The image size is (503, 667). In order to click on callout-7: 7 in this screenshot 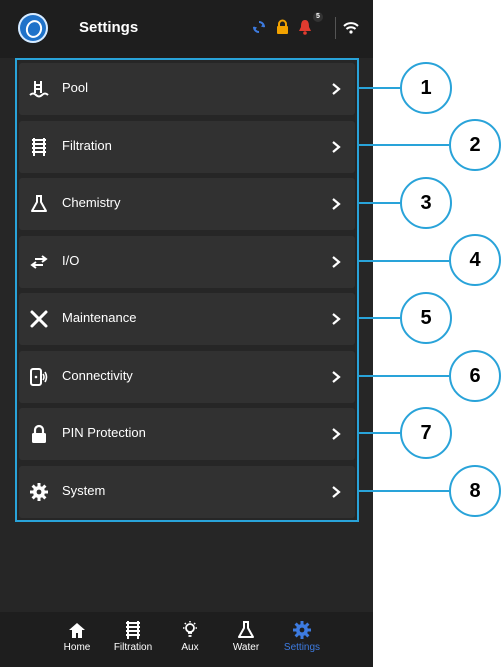, I will do `click(426, 433)`.